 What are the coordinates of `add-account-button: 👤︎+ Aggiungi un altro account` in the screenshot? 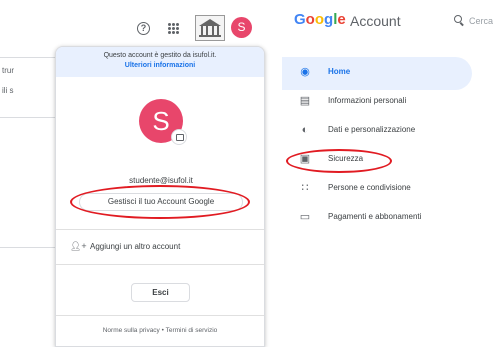 It's located at (160, 246).